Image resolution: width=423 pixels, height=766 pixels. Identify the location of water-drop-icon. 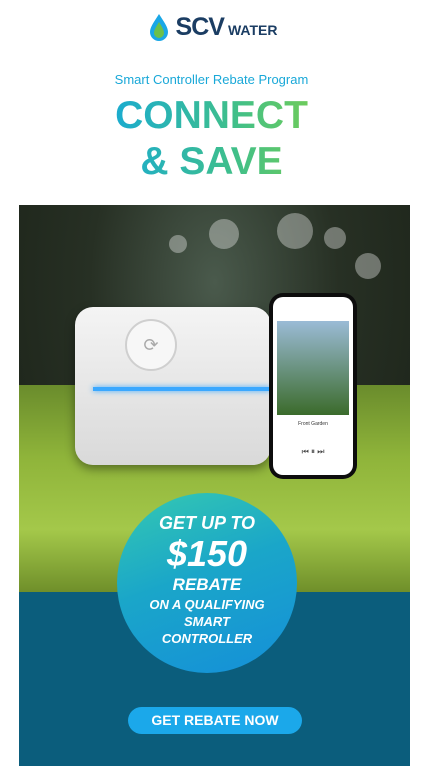
(158, 27).